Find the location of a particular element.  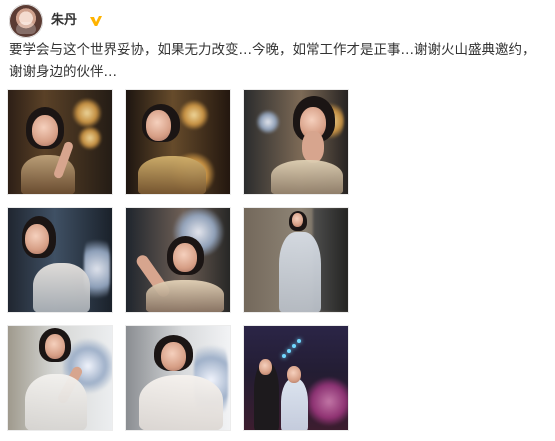

stage-glow is located at coordinates (328, 401).